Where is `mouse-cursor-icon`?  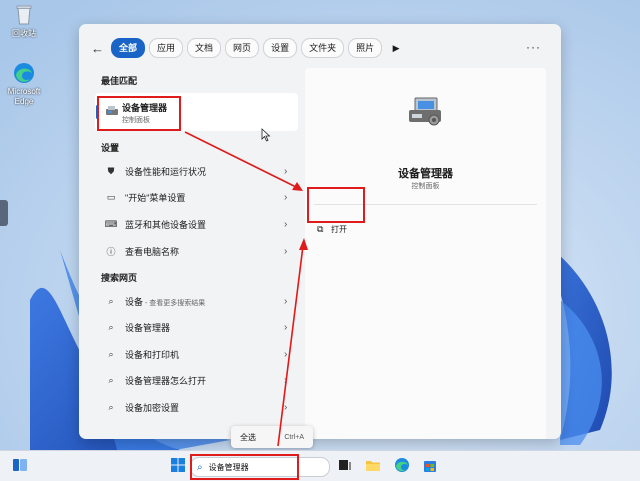
mouse-cursor-icon is located at coordinates (266, 135).